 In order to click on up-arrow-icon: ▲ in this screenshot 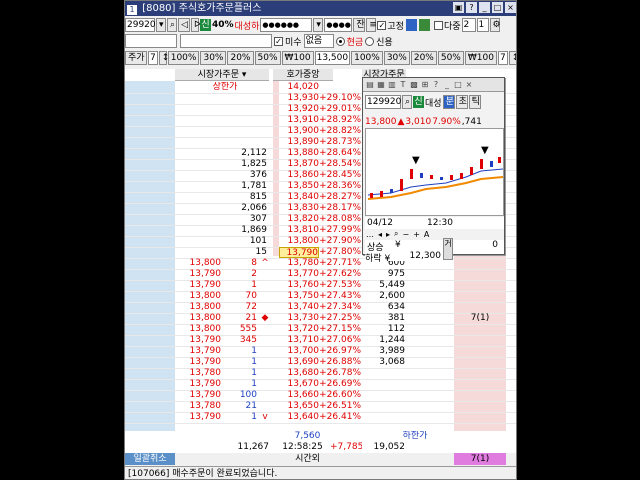, I will do `click(401, 122)`.